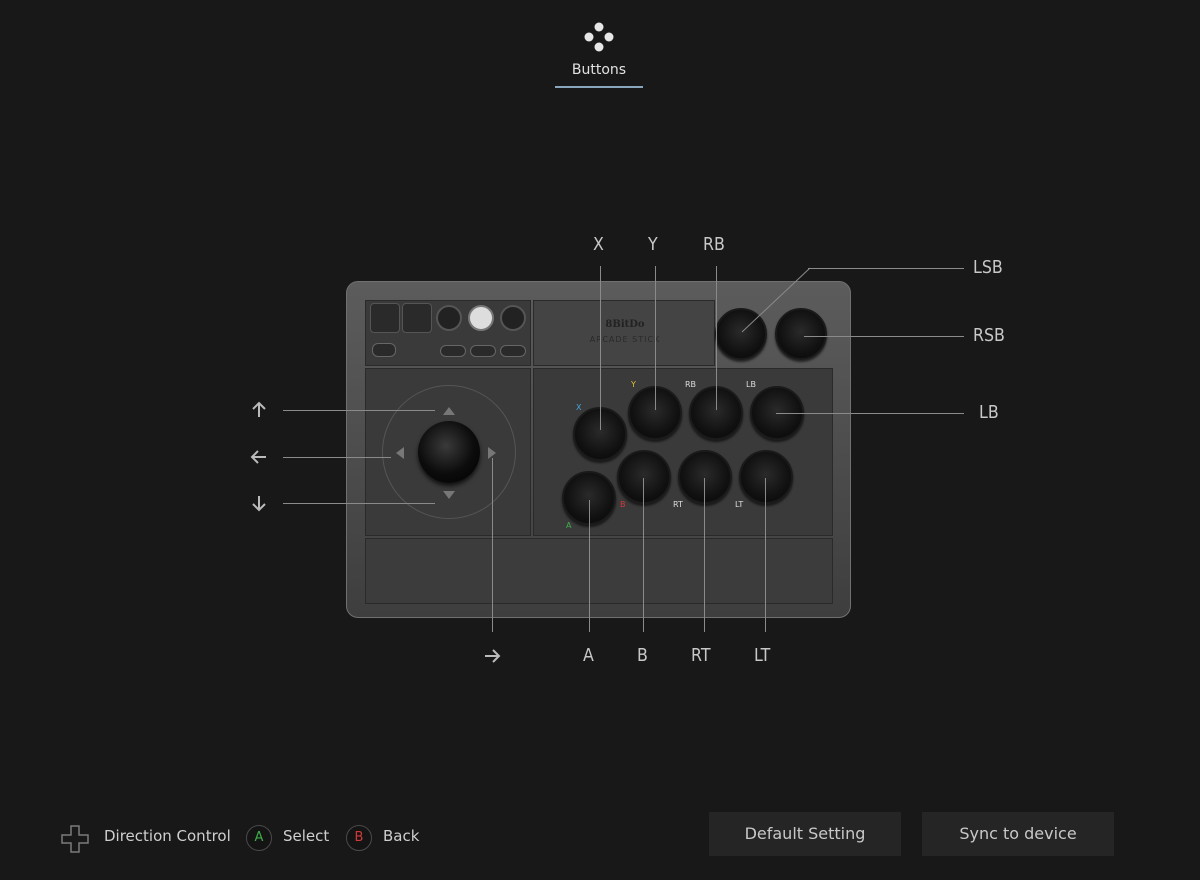 This screenshot has height=880, width=1200. What do you see at coordinates (589, 566) in the screenshot?
I see `callout-line-a` at bounding box center [589, 566].